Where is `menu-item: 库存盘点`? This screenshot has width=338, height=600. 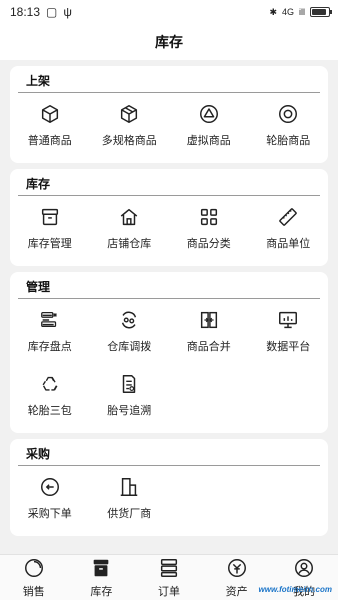
menu-item: 库存盘点 is located at coordinates (50, 331).